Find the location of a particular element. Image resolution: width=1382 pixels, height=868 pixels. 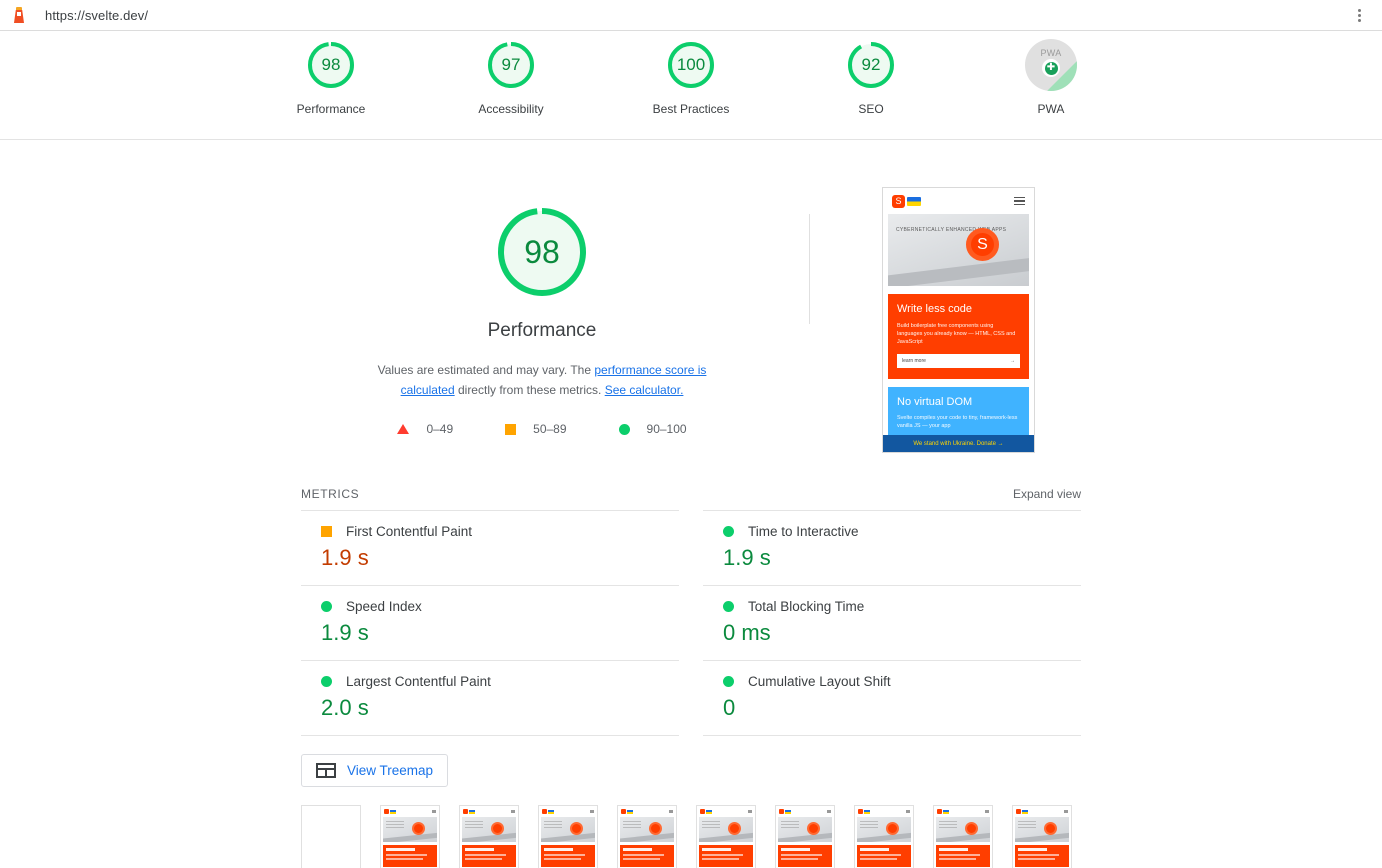

metric-row: Speed Index 1.9 s is located at coordinates (490, 622).